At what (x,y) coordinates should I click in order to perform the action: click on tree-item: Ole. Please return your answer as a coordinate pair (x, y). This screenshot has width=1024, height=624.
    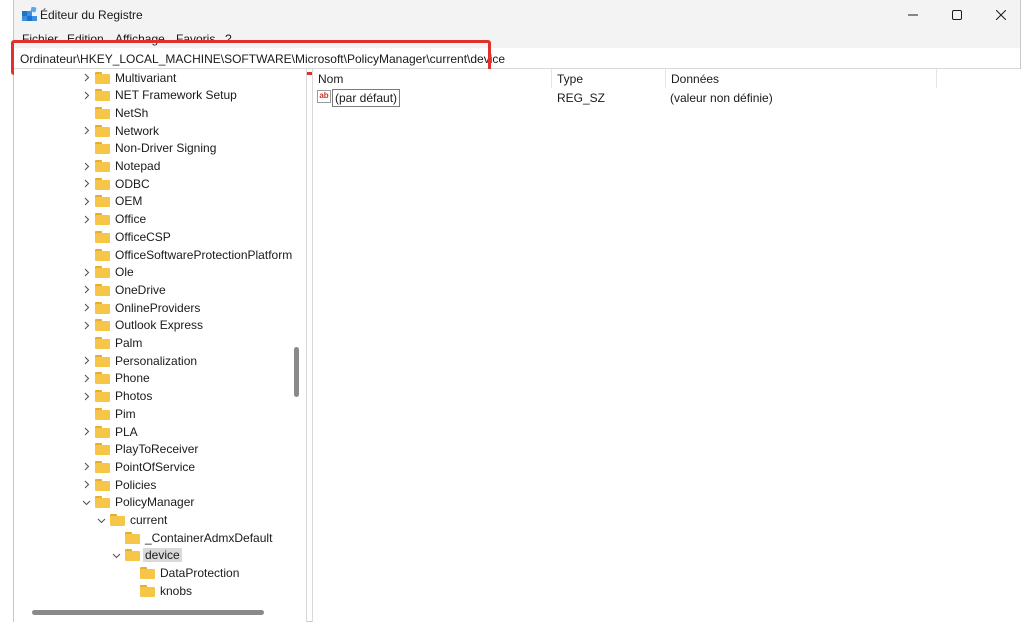
    Looking at the image, I should click on (108, 272).